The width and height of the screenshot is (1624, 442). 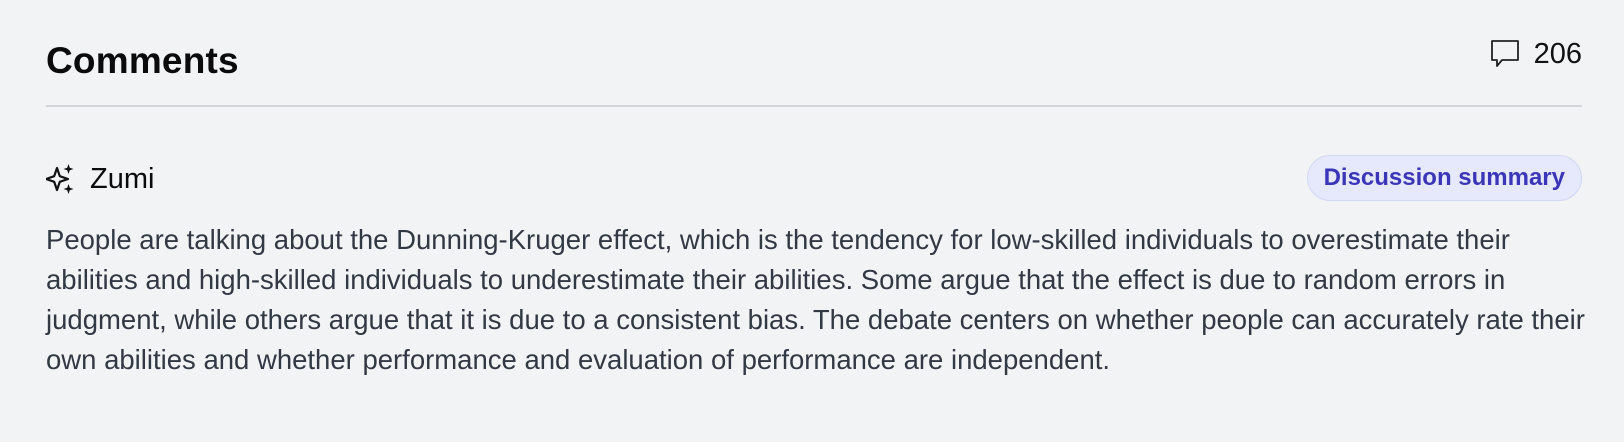 I want to click on summary-header: Zumi Discussion summary, so click(x=814, y=179).